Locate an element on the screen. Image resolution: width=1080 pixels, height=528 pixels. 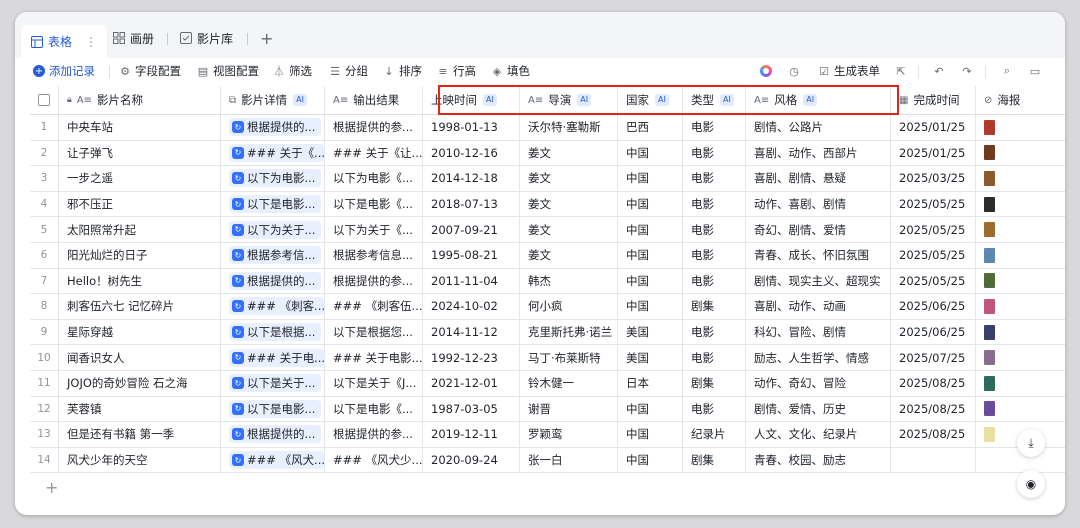
cell-style: 奇幻、剧情、爱情 is located at coordinates (818, 230).